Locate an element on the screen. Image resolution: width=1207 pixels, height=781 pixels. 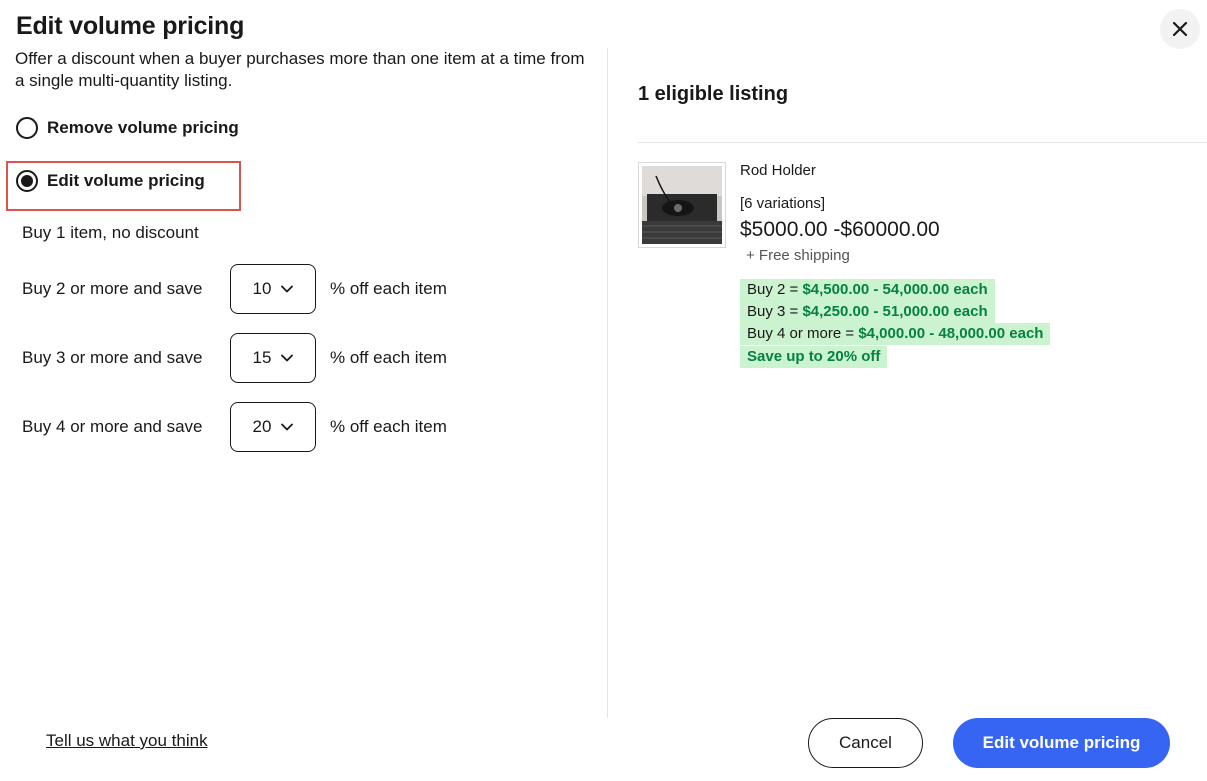
listing-shipping: + Free shipping is located at coordinates (798, 255).